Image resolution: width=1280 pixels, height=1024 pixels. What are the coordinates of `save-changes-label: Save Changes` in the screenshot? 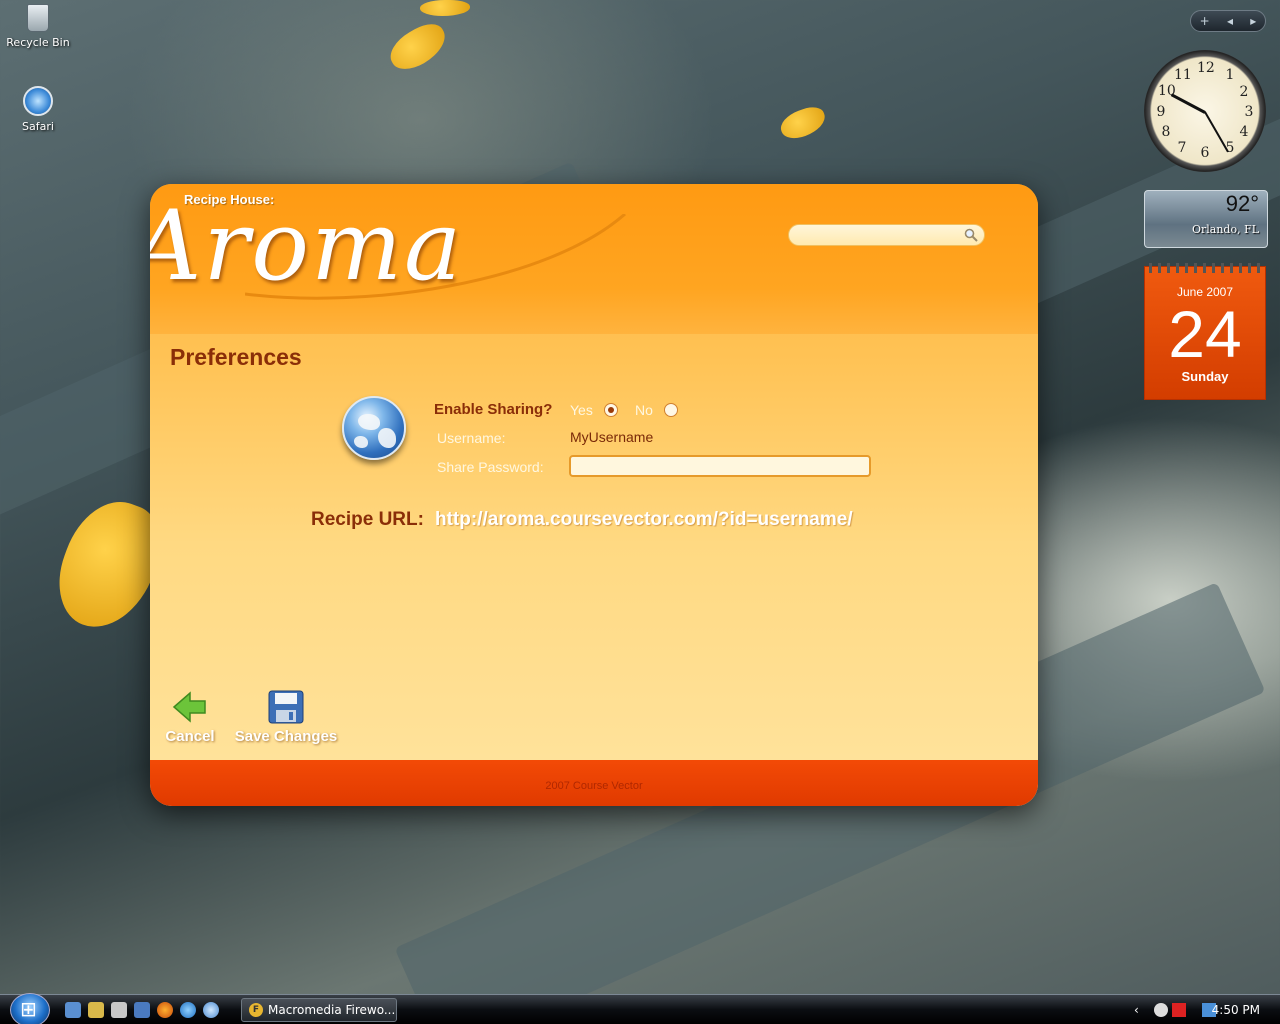 It's located at (286, 736).